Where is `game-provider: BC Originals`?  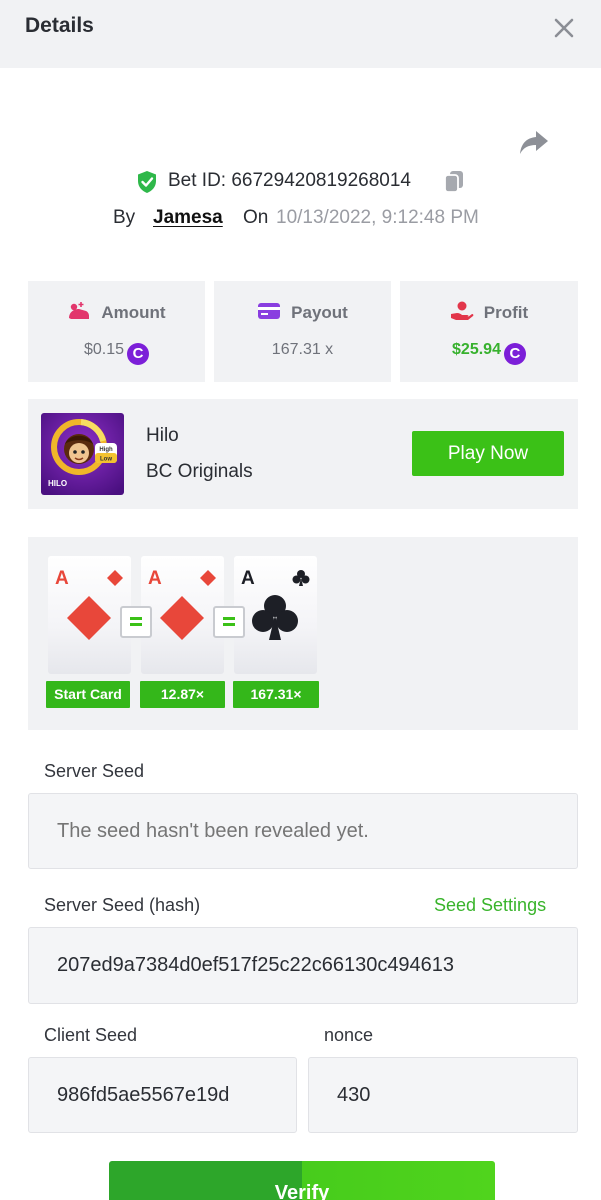
game-provider: BC Originals is located at coordinates (199, 471).